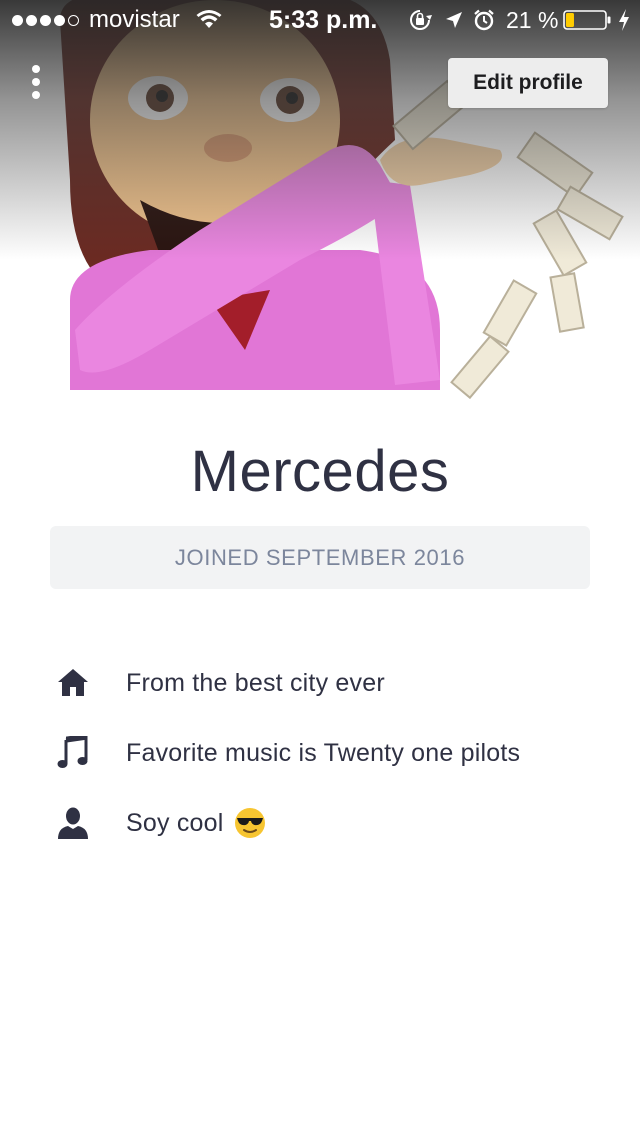 This screenshot has height=1136, width=640. I want to click on detail-text: From the best city ever, so click(255, 682).